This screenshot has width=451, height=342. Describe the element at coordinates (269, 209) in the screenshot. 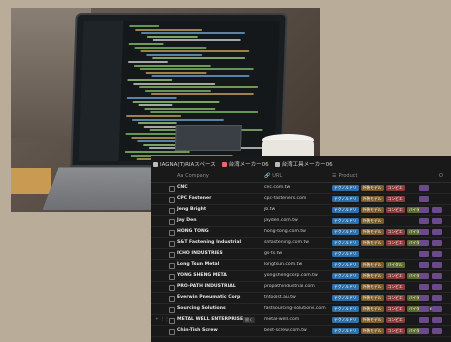

I see `url-link: jb.tw` at that location.